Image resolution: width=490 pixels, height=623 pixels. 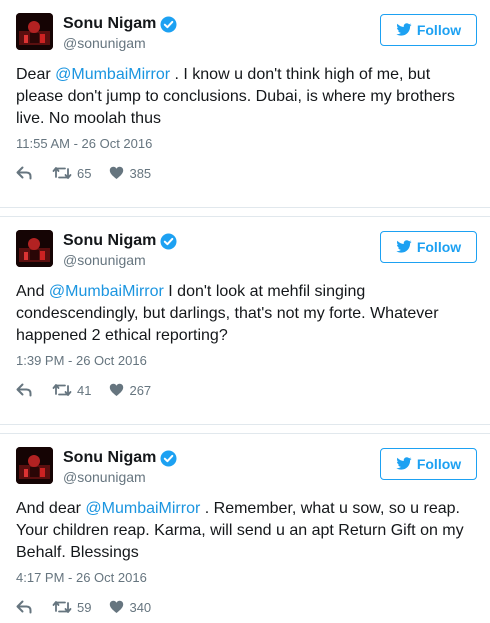 I want to click on retweet-count: 41, so click(x=84, y=390).